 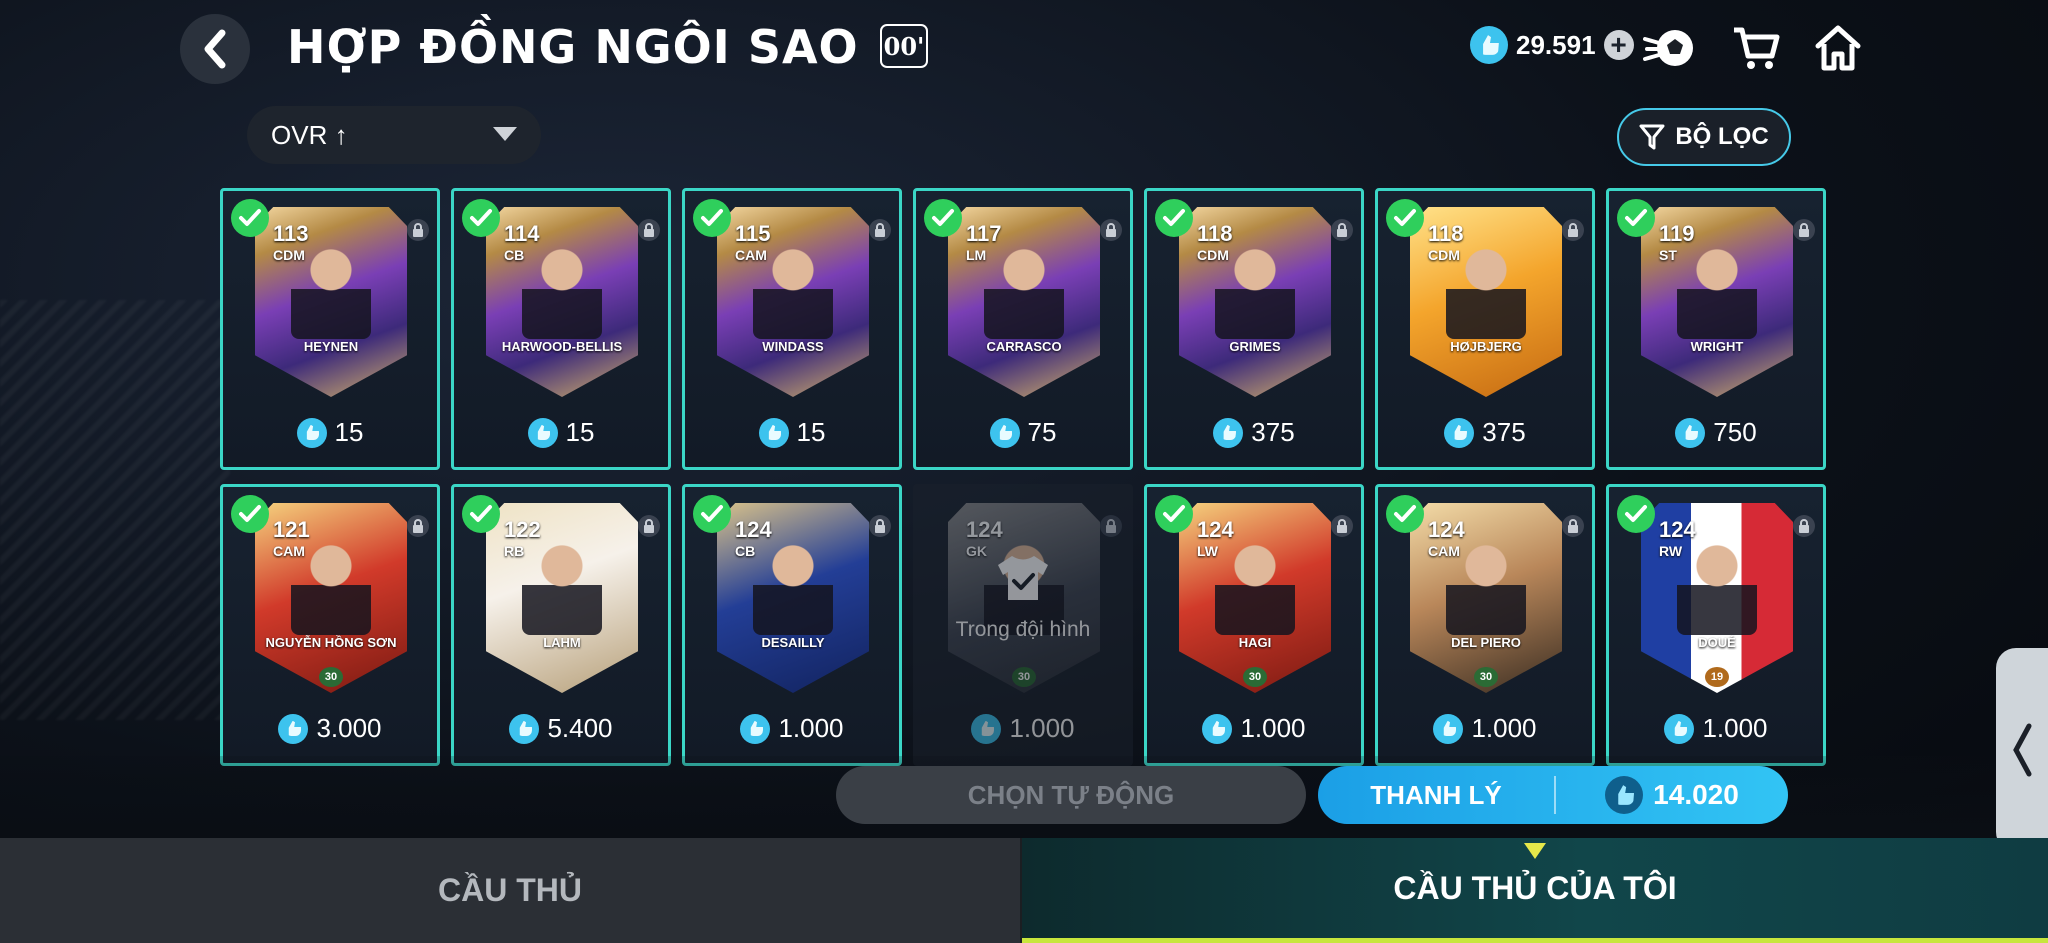 I want to click on auto-select-button: CHỌN TỰ ĐỘNG, so click(x=1071, y=795).